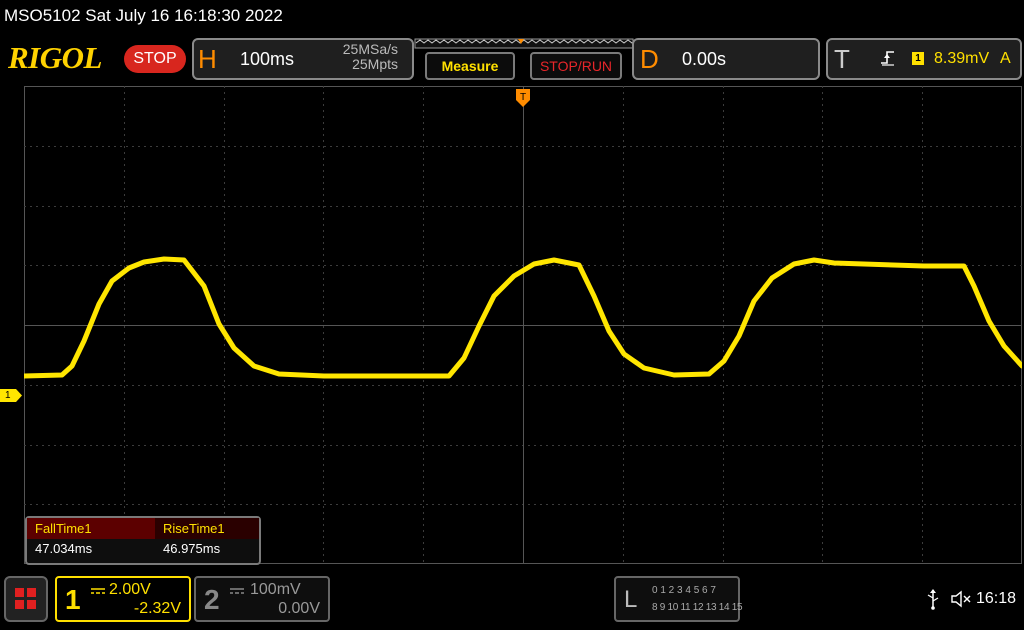  What do you see at coordinates (842, 59) in the screenshot?
I see `trigger-letter: T` at bounding box center [842, 59].